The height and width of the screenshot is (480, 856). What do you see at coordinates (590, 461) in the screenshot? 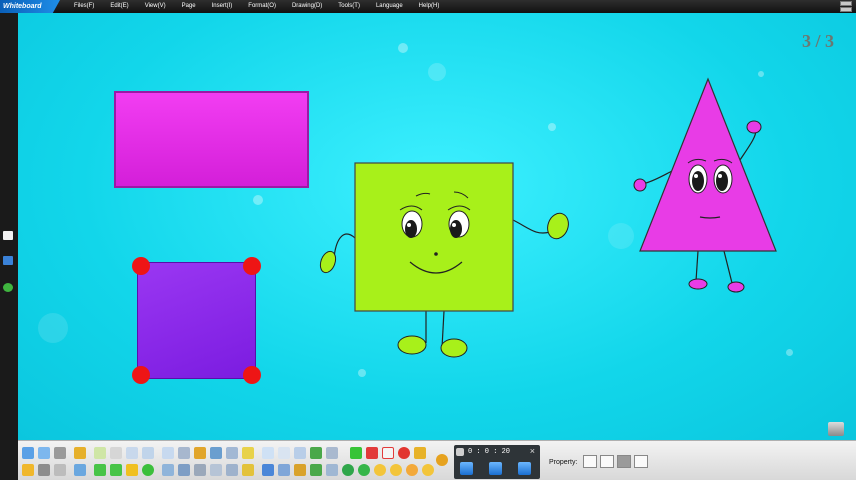
I see `property-grid-icon` at bounding box center [590, 461].